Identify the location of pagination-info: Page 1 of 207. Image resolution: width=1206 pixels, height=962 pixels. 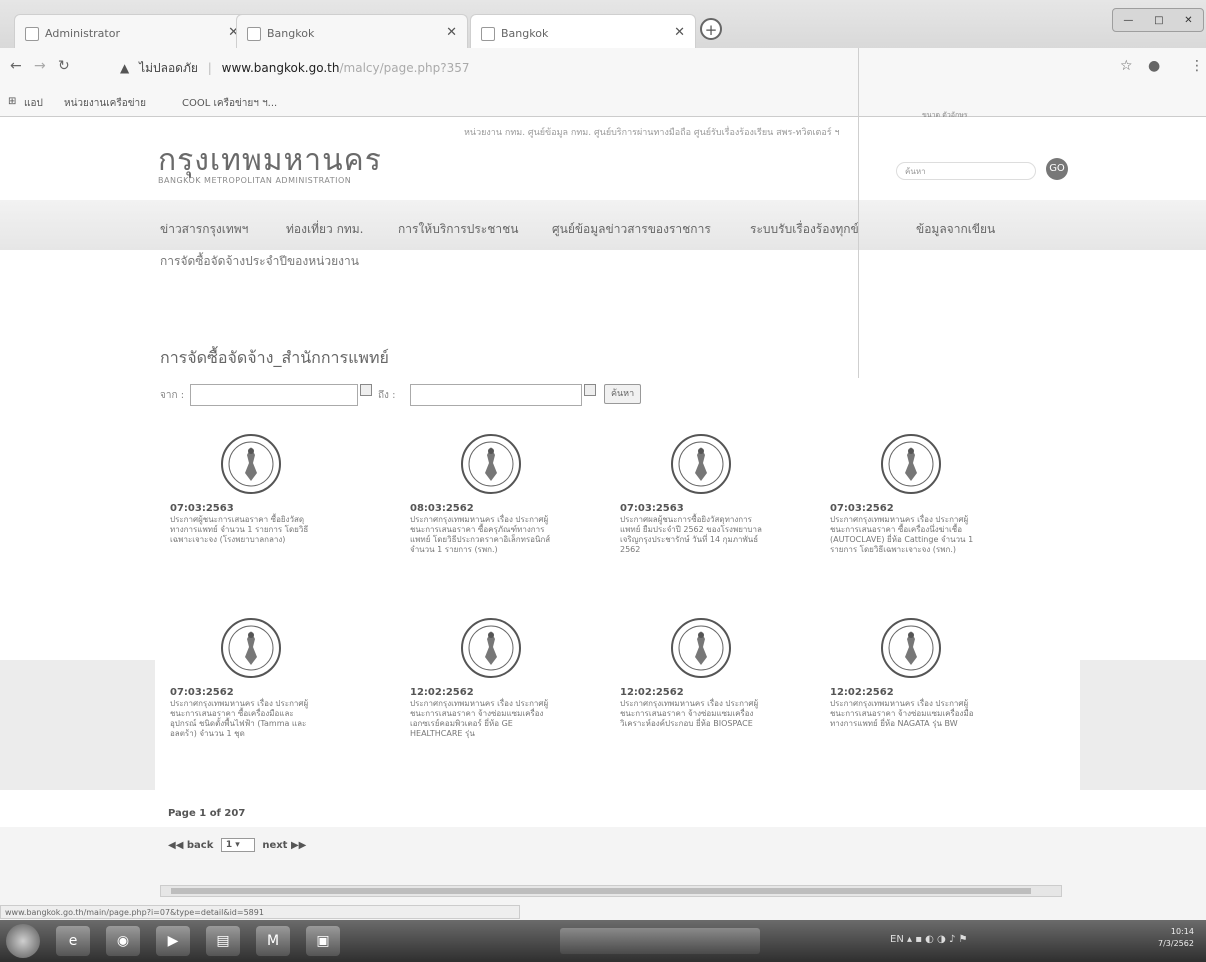
(206, 813).